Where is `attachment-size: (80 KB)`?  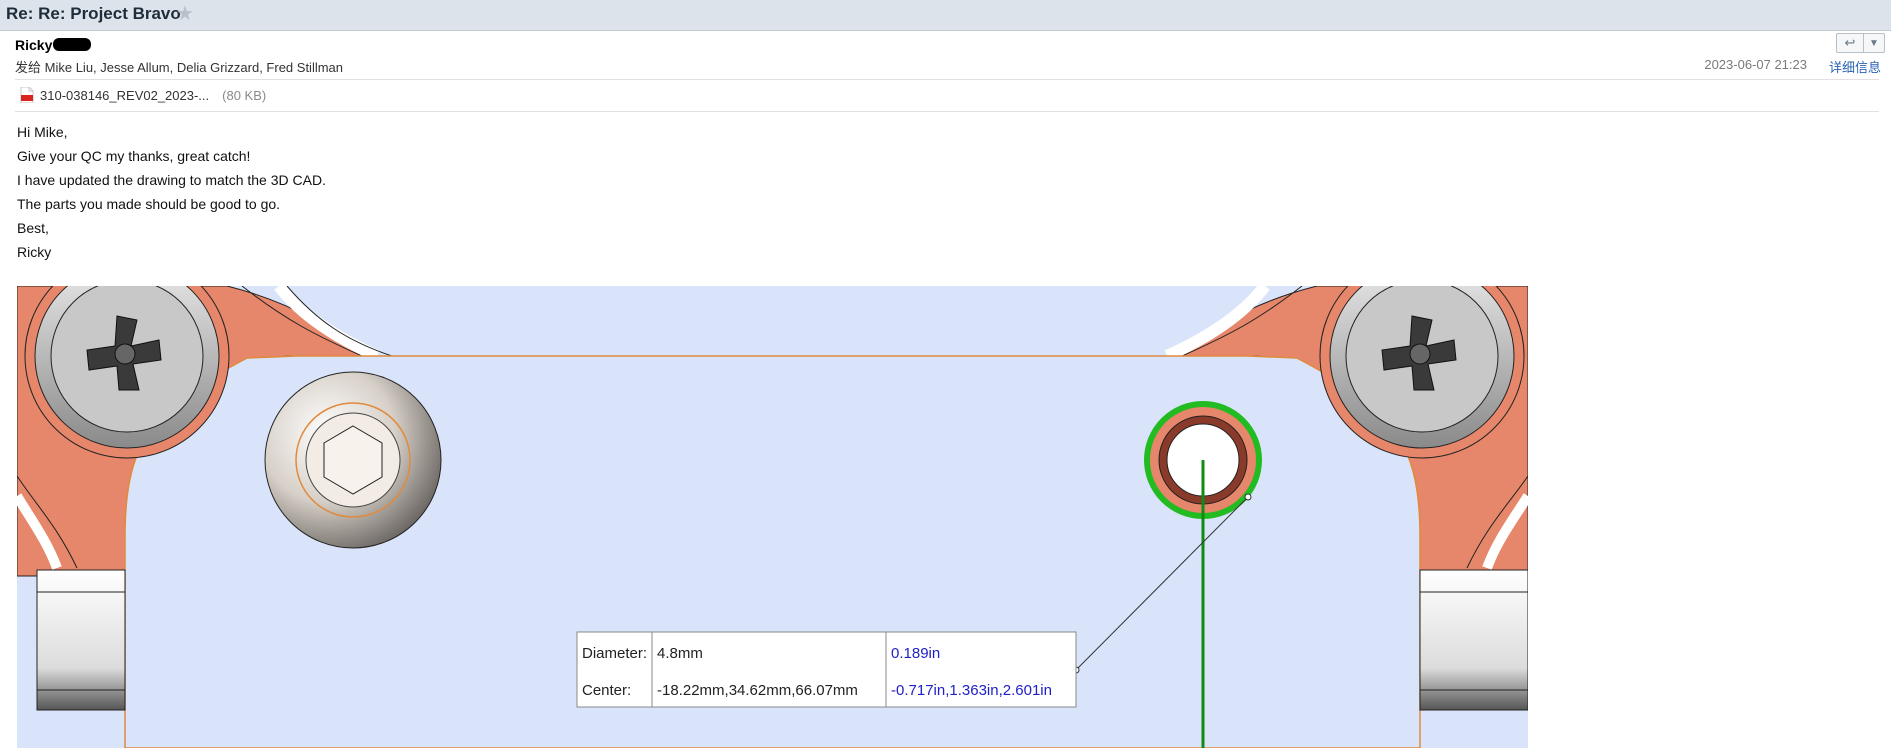
attachment-size: (80 KB) is located at coordinates (244, 95).